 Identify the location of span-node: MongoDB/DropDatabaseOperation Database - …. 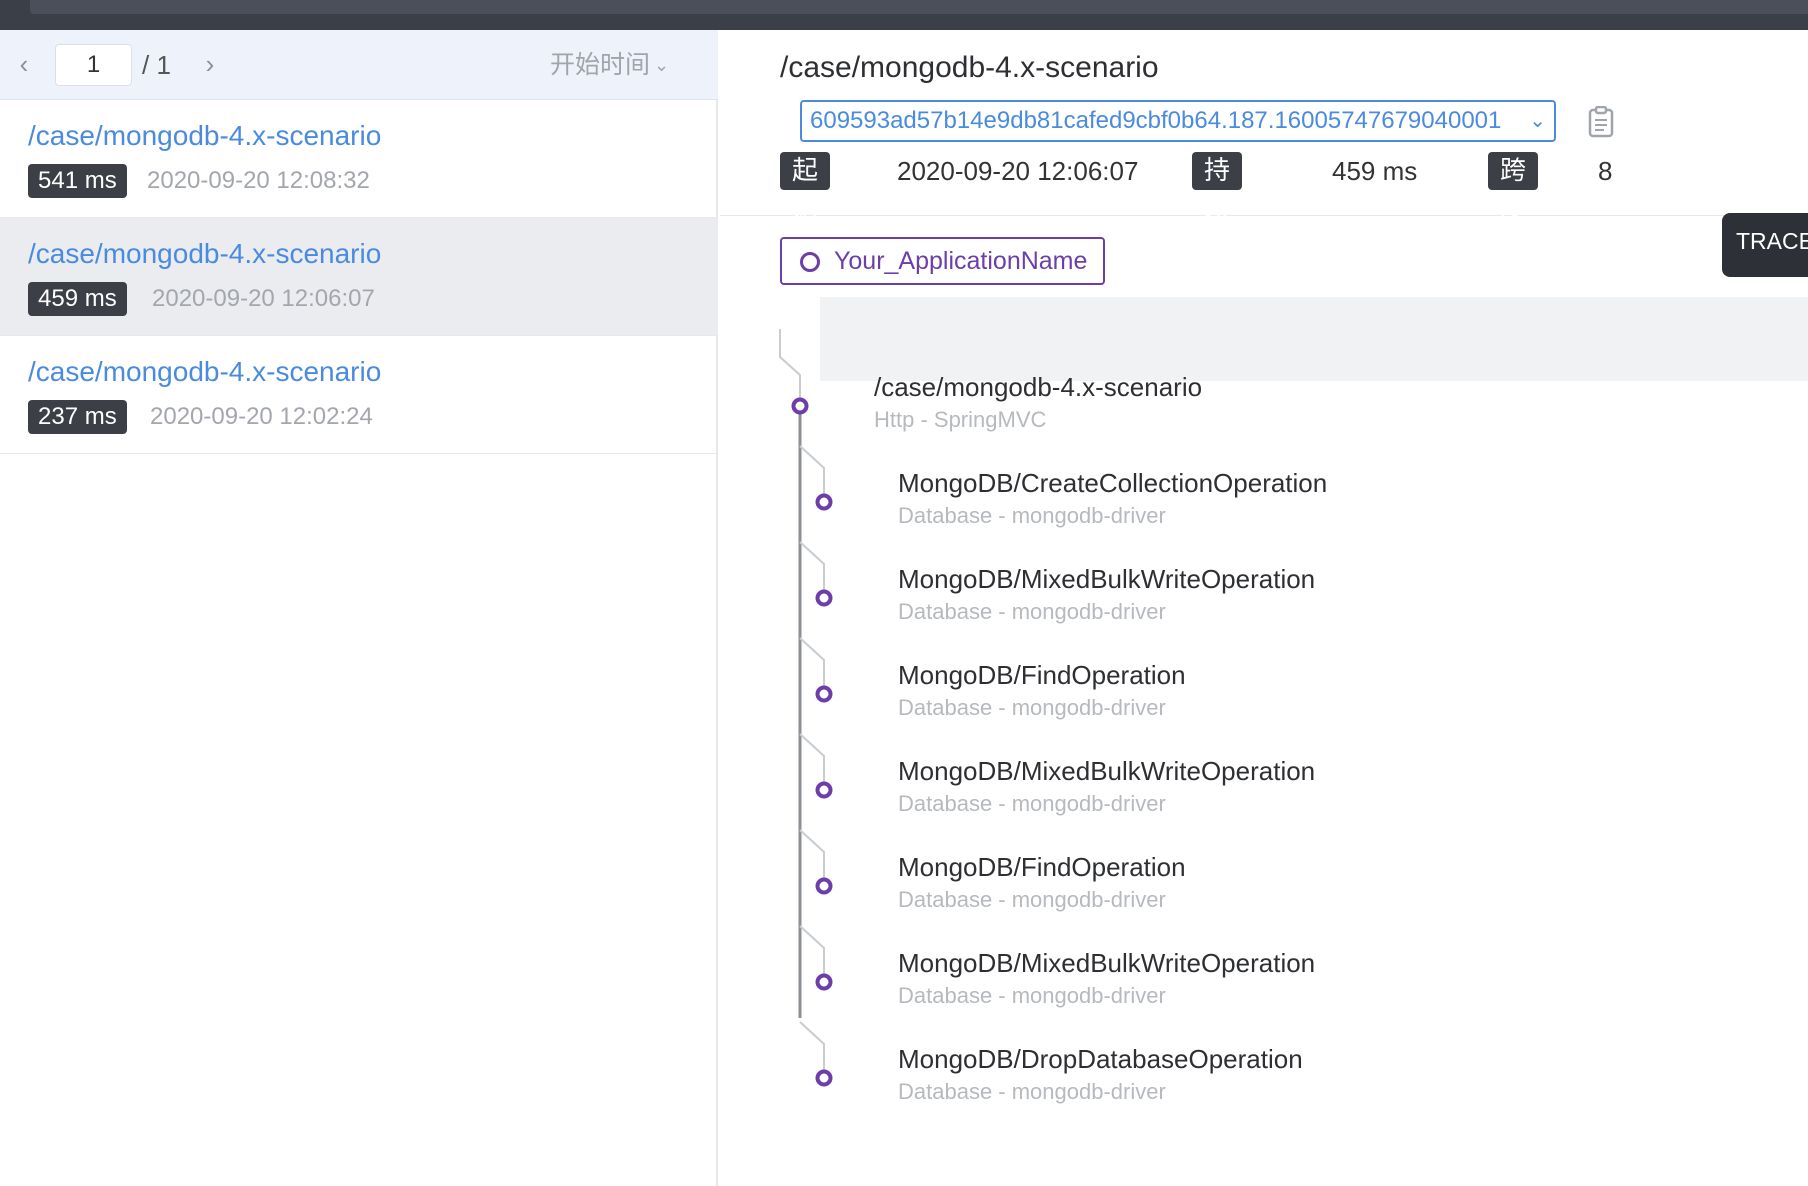
(1100, 1075).